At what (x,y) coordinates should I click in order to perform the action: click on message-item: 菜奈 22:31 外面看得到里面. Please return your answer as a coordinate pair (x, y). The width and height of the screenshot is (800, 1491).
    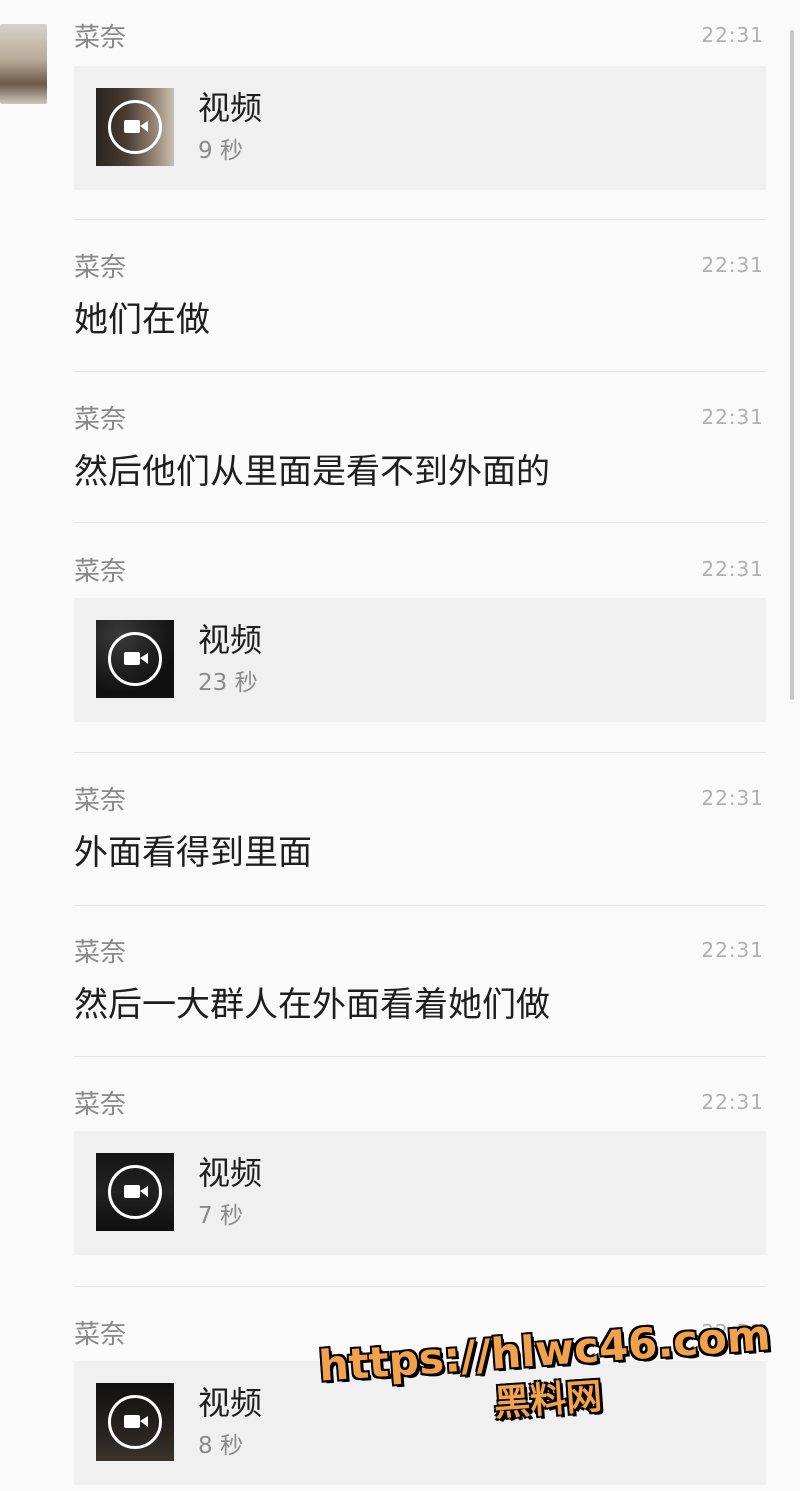
    Looking at the image, I should click on (420, 835).